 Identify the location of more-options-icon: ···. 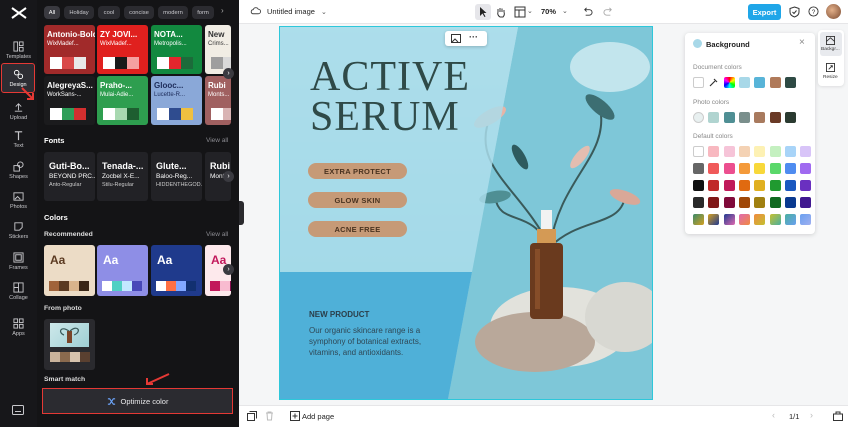
(473, 37).